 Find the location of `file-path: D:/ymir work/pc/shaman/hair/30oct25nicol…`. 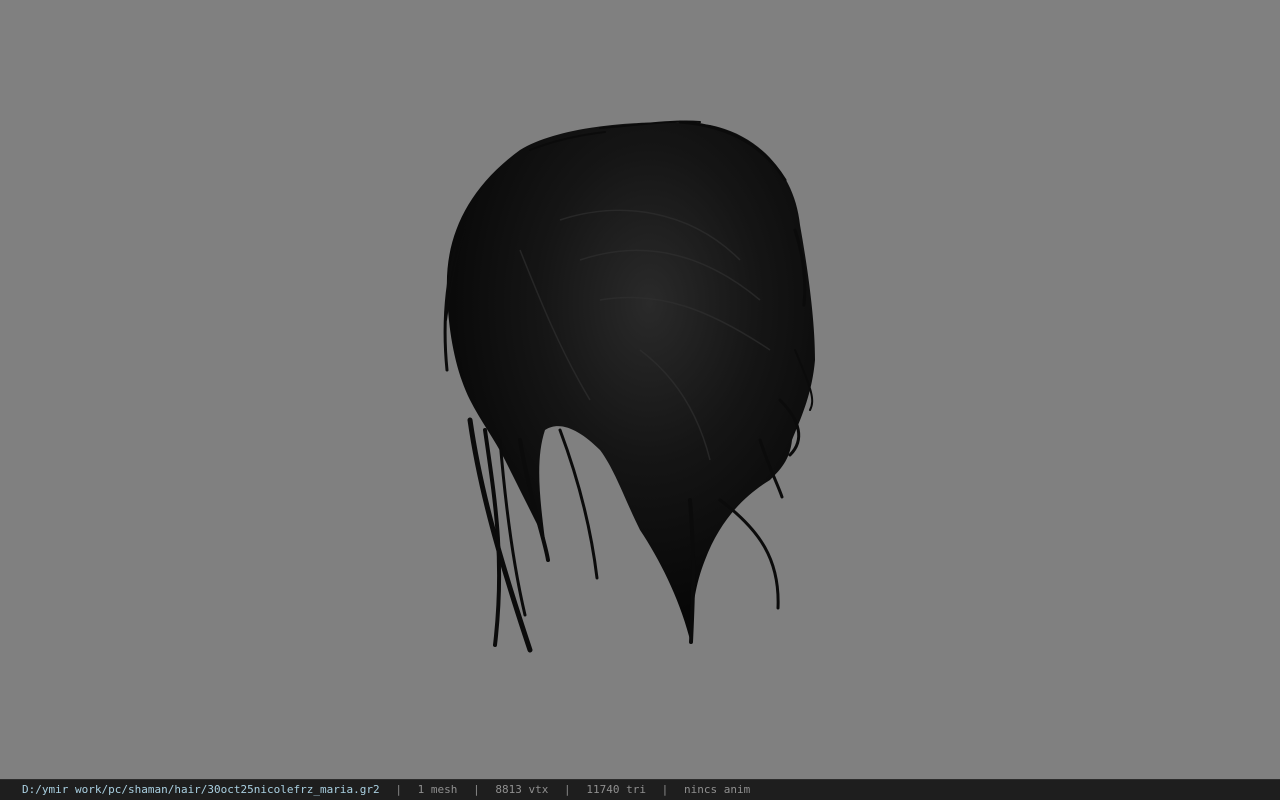

file-path: D:/ymir work/pc/shaman/hair/30oct25nicol… is located at coordinates (201, 789).